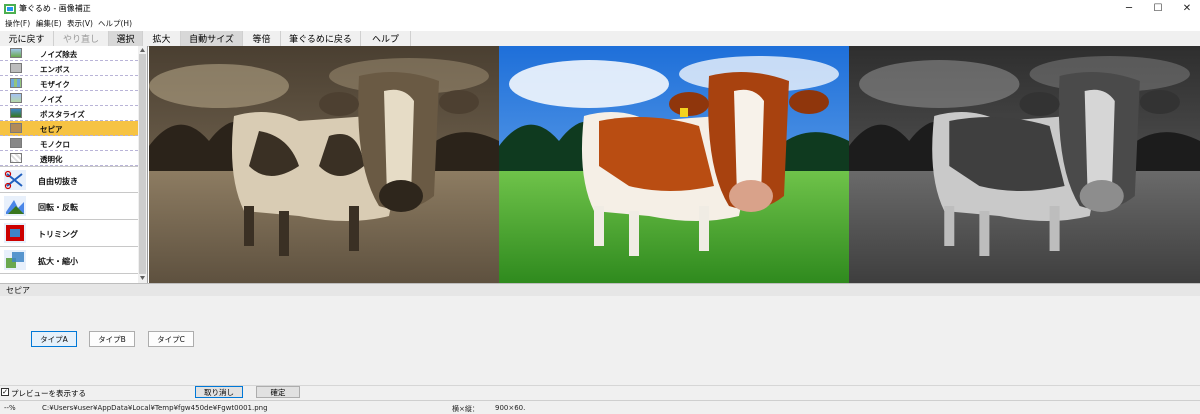  I want to click on redo-button: やり直し, so click(81, 38).